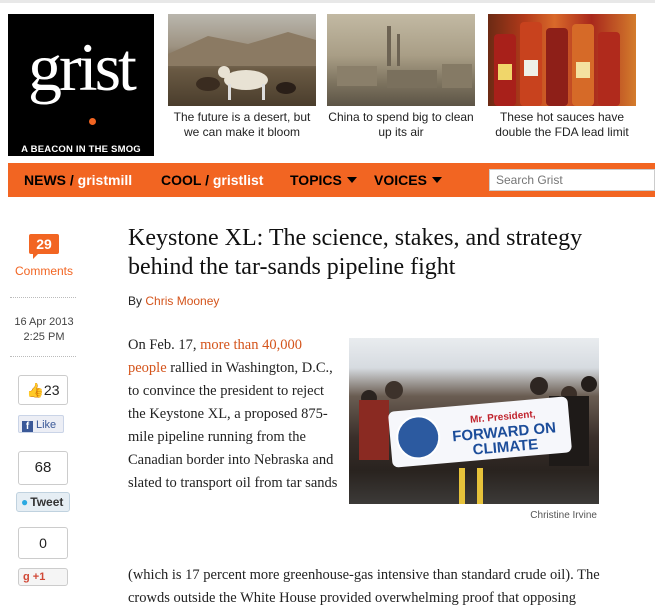 The height and width of the screenshot is (610, 655). What do you see at coordinates (238, 180) in the screenshot?
I see `nav-gristlist-label: gristlist` at bounding box center [238, 180].